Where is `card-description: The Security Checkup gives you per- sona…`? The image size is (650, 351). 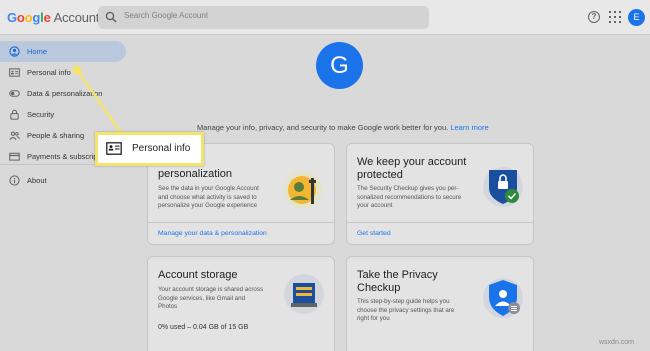
card-description: The Security Checkup gives you per- sona… is located at coordinates (409, 198).